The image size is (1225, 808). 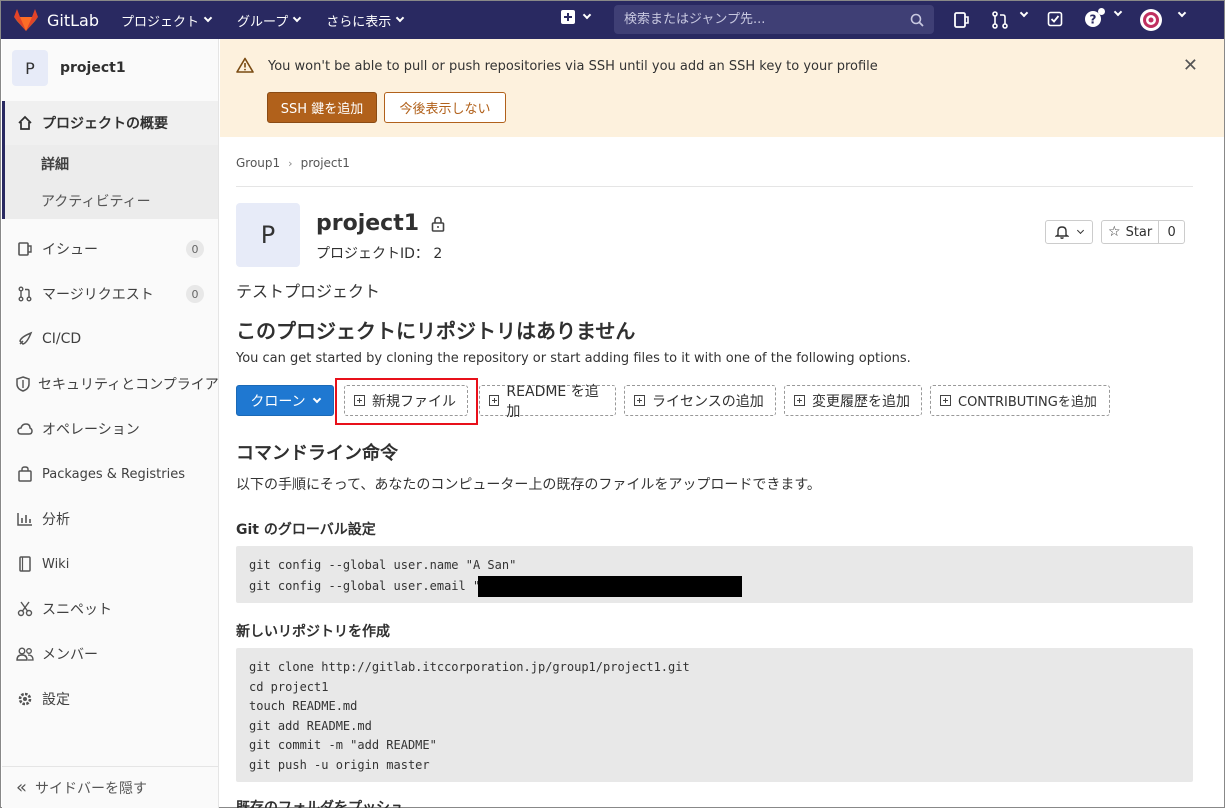 What do you see at coordinates (764, 19) in the screenshot?
I see `search-input` at bounding box center [764, 19].